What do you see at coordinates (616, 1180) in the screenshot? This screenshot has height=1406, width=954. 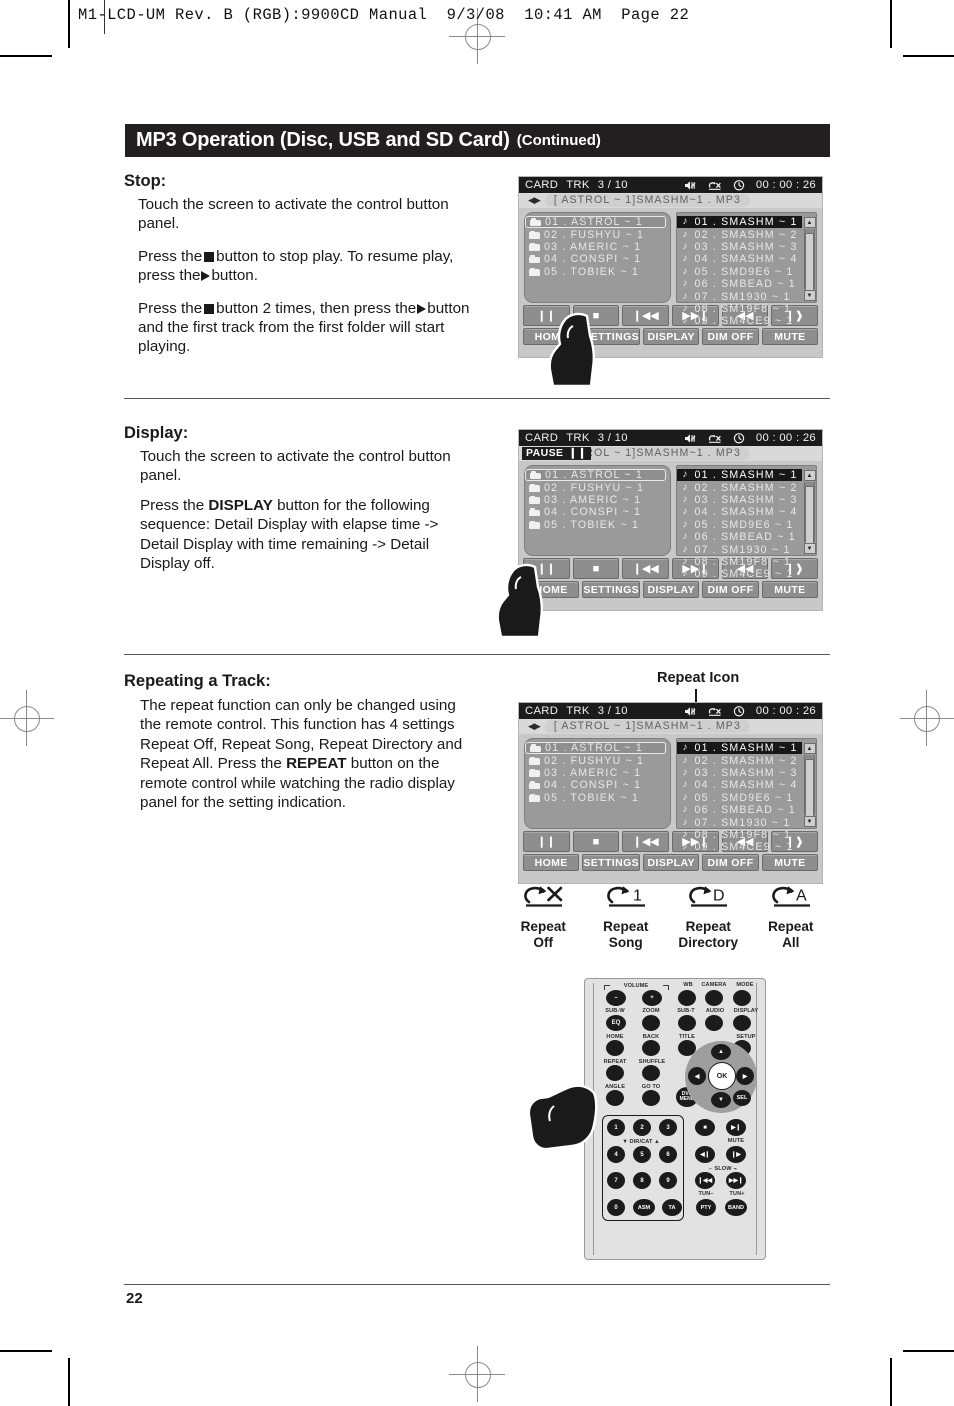 I see `key-7-button: 7` at bounding box center [616, 1180].